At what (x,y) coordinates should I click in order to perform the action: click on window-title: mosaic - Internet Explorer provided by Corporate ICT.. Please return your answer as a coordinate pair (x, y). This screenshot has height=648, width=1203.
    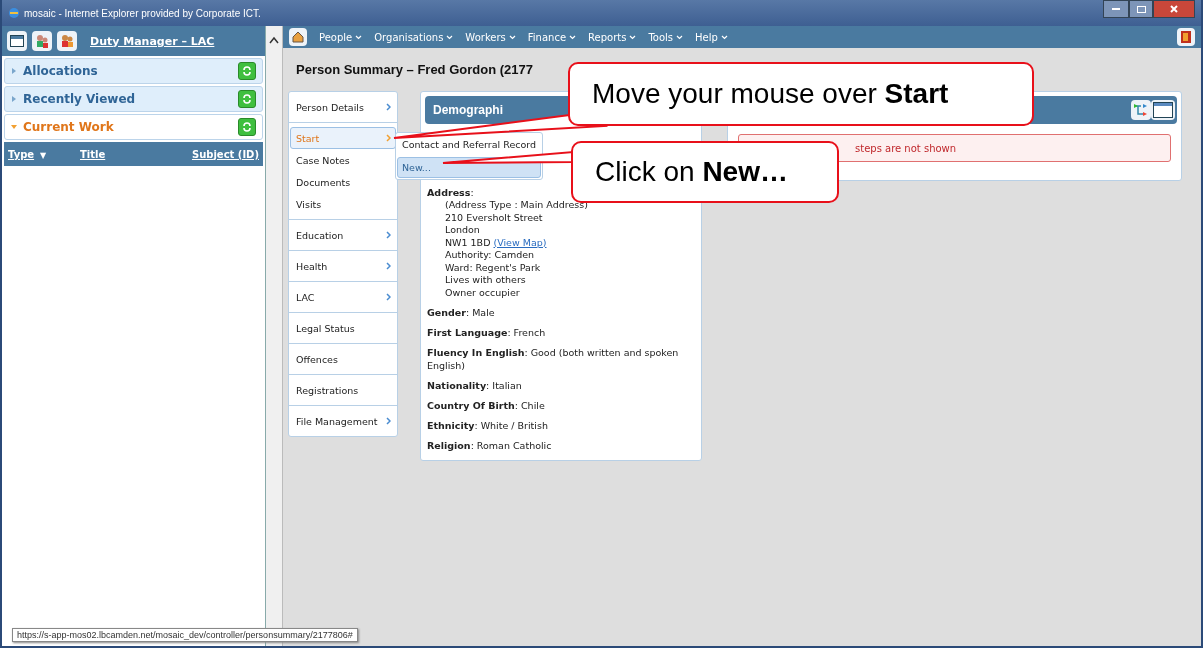
    Looking at the image, I should click on (143, 13).